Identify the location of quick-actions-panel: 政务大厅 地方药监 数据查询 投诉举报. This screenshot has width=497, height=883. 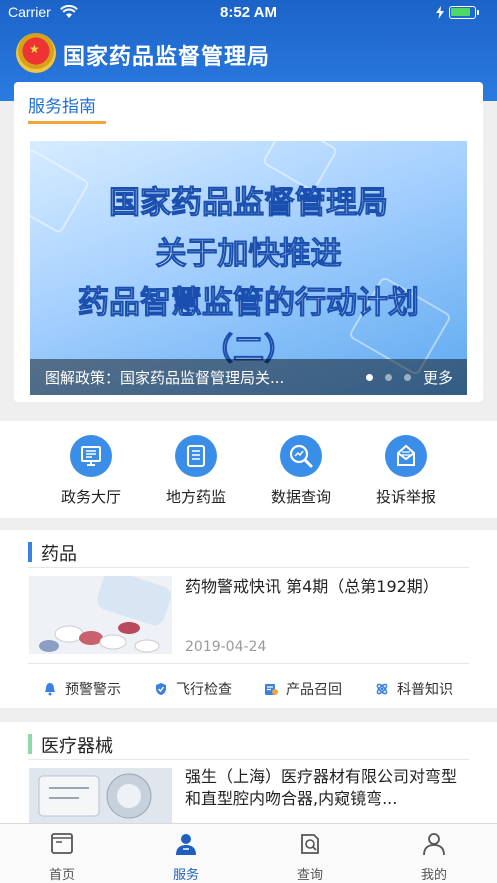
(248, 469).